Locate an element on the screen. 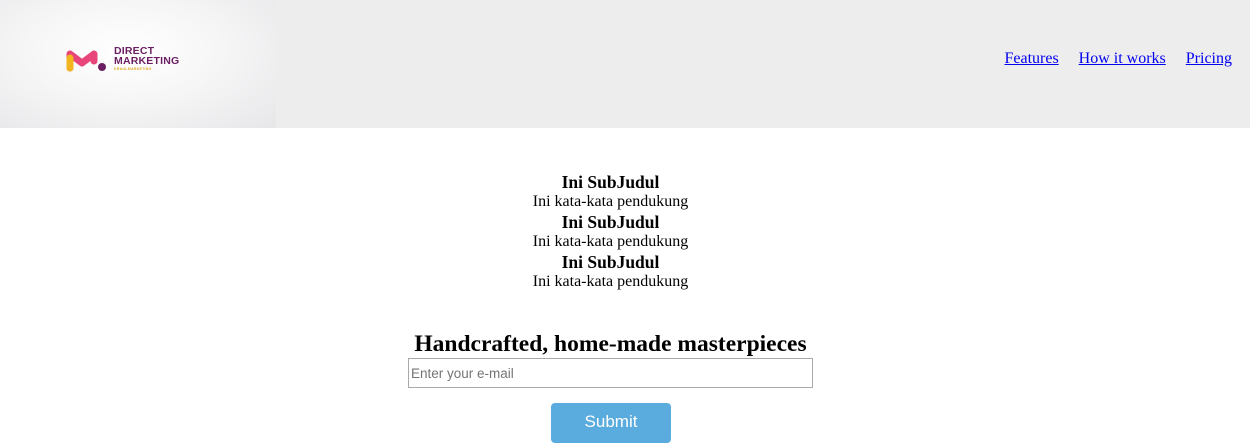  nav-link-how-it-works: How it works is located at coordinates (1122, 59).